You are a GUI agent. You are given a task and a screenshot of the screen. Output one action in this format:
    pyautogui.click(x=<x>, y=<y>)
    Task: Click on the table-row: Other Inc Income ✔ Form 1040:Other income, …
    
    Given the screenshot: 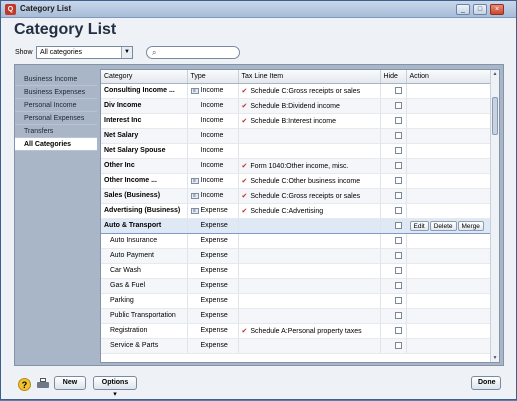 What is the action you would take?
    pyautogui.click(x=296, y=166)
    